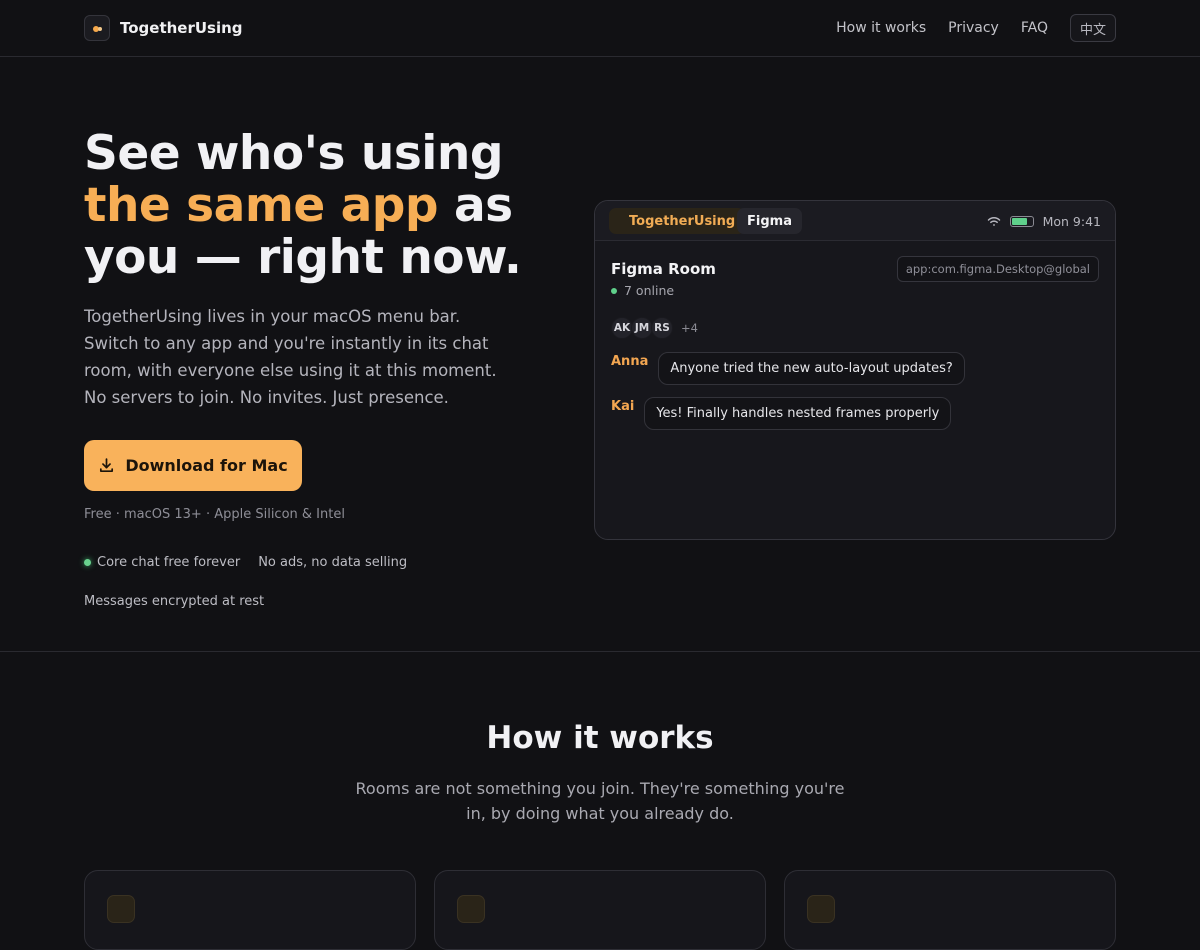 This screenshot has height=950, width=1200. Describe the element at coordinates (662, 328) in the screenshot. I see `avatar: RS` at that location.